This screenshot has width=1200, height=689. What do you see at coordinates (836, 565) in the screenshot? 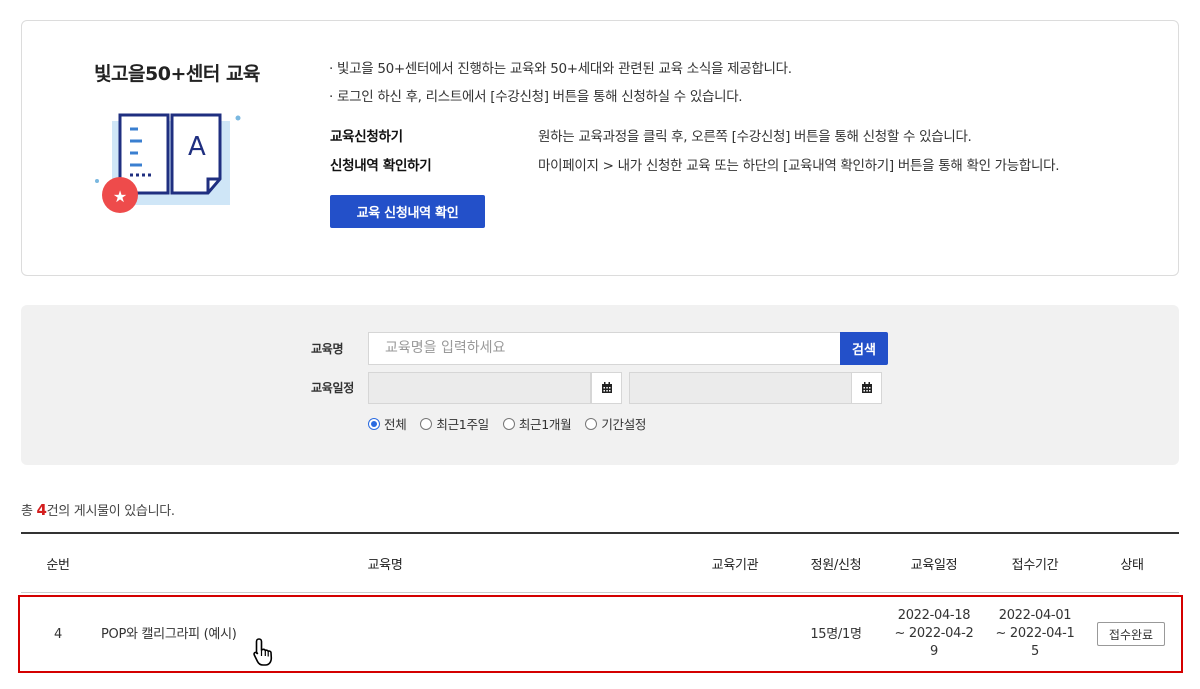
I see `header-capacity: 정원/신청` at bounding box center [836, 565].